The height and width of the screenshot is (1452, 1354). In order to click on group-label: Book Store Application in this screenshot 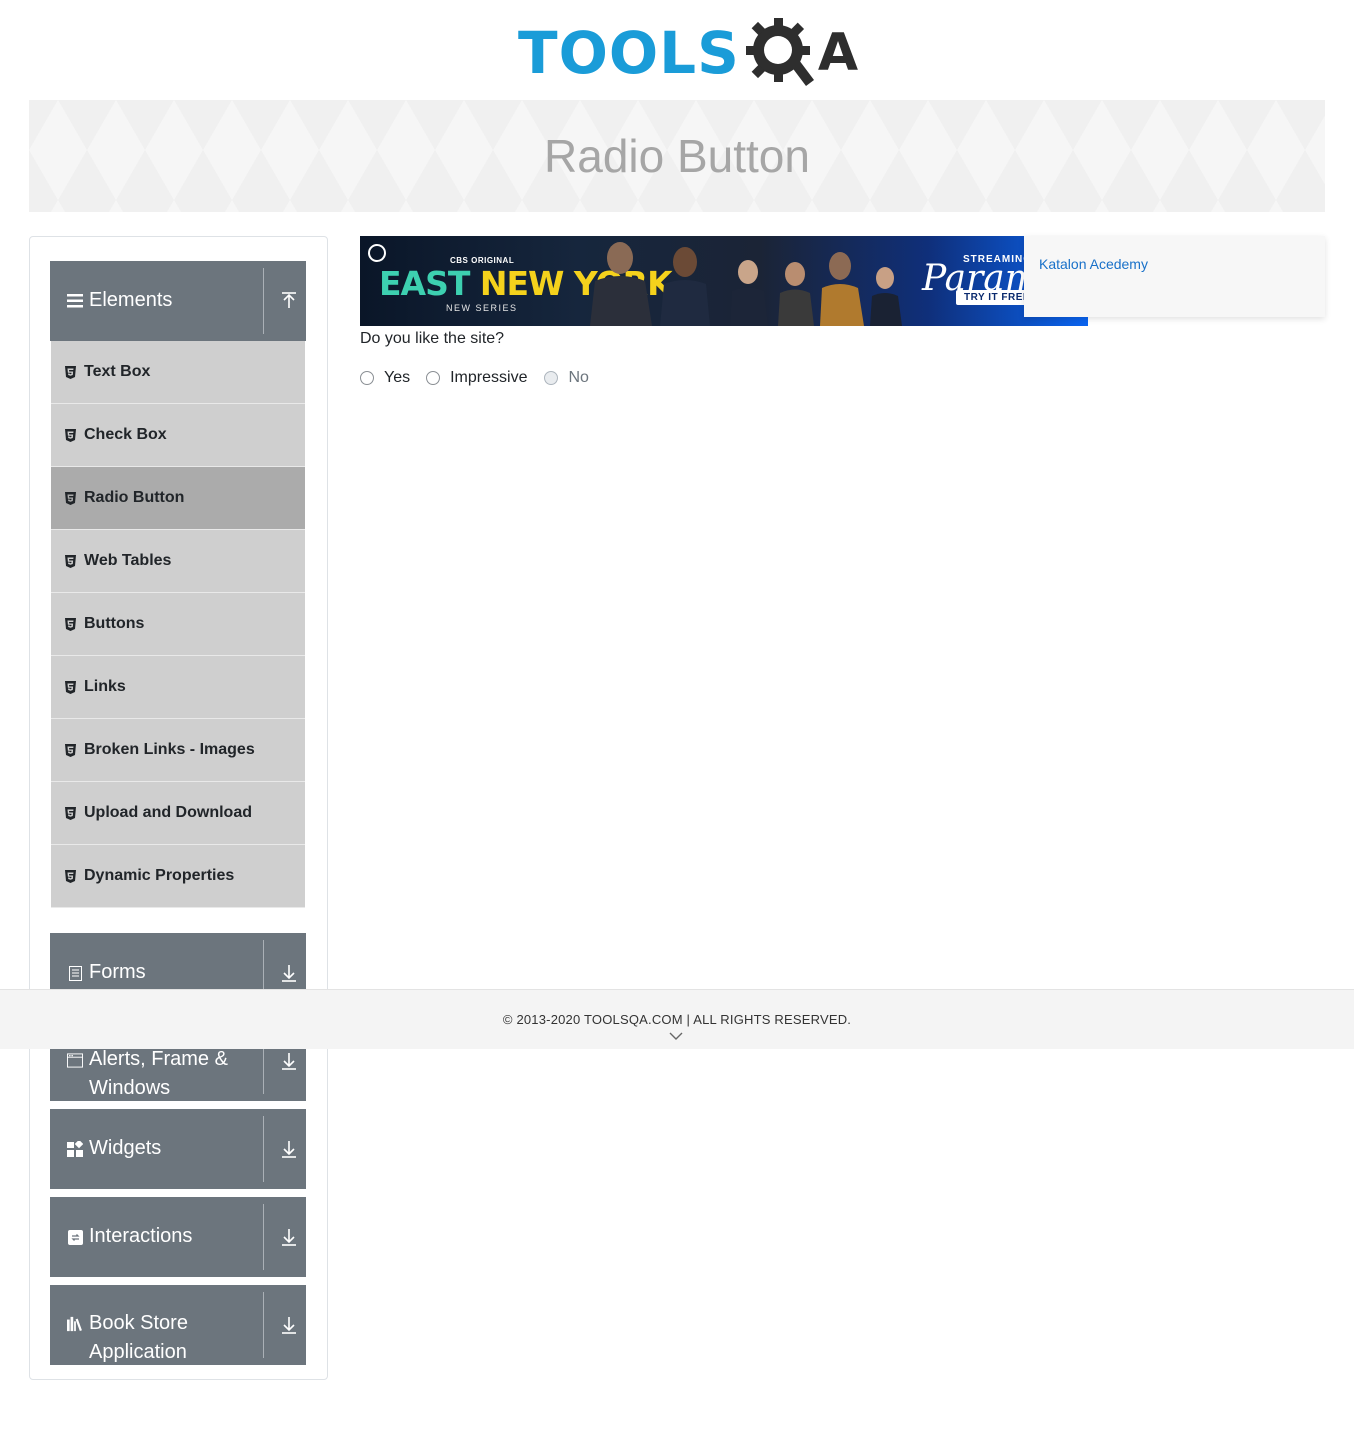, I will do `click(138, 1337)`.